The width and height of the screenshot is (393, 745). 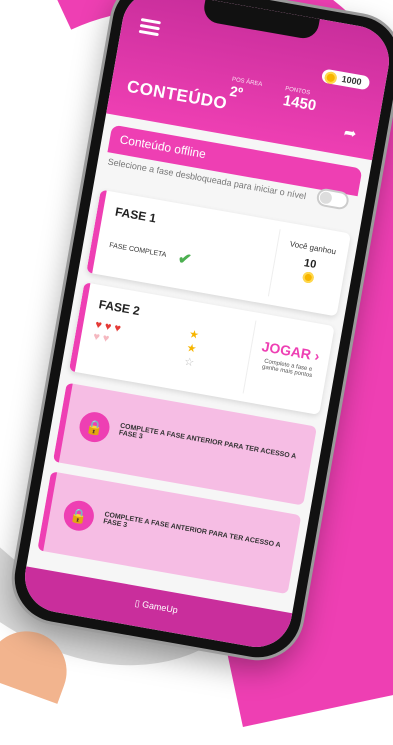 What do you see at coordinates (325, 197) in the screenshot?
I see `toggle-knob` at bounding box center [325, 197].